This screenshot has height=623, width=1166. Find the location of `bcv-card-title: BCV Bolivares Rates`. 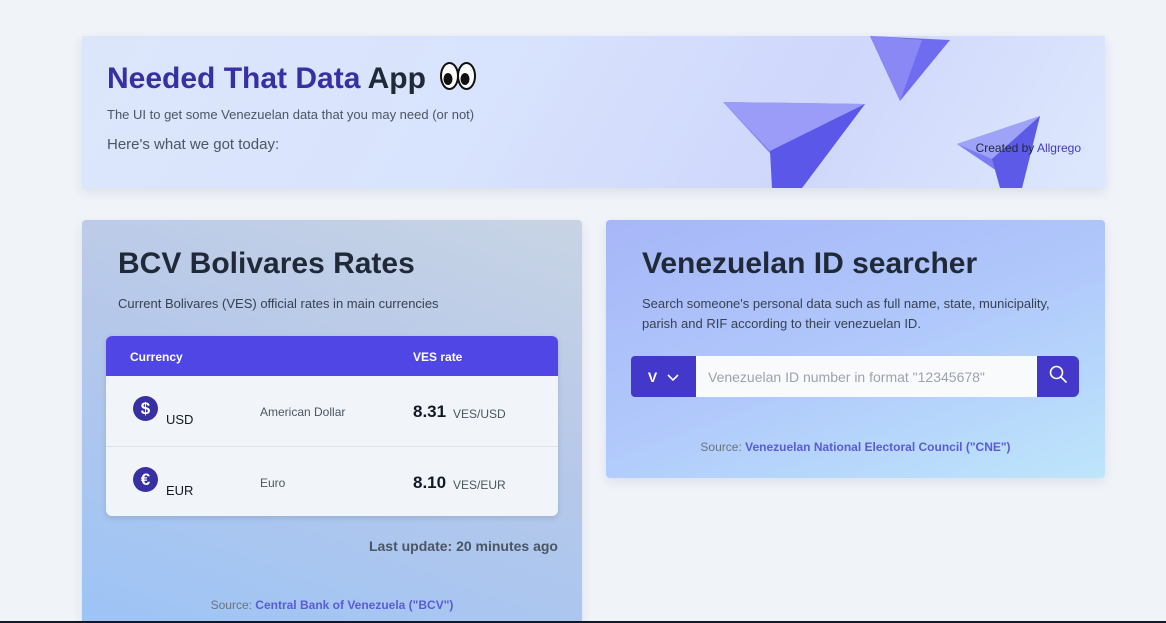

bcv-card-title: BCV Bolivares Rates is located at coordinates (266, 263).